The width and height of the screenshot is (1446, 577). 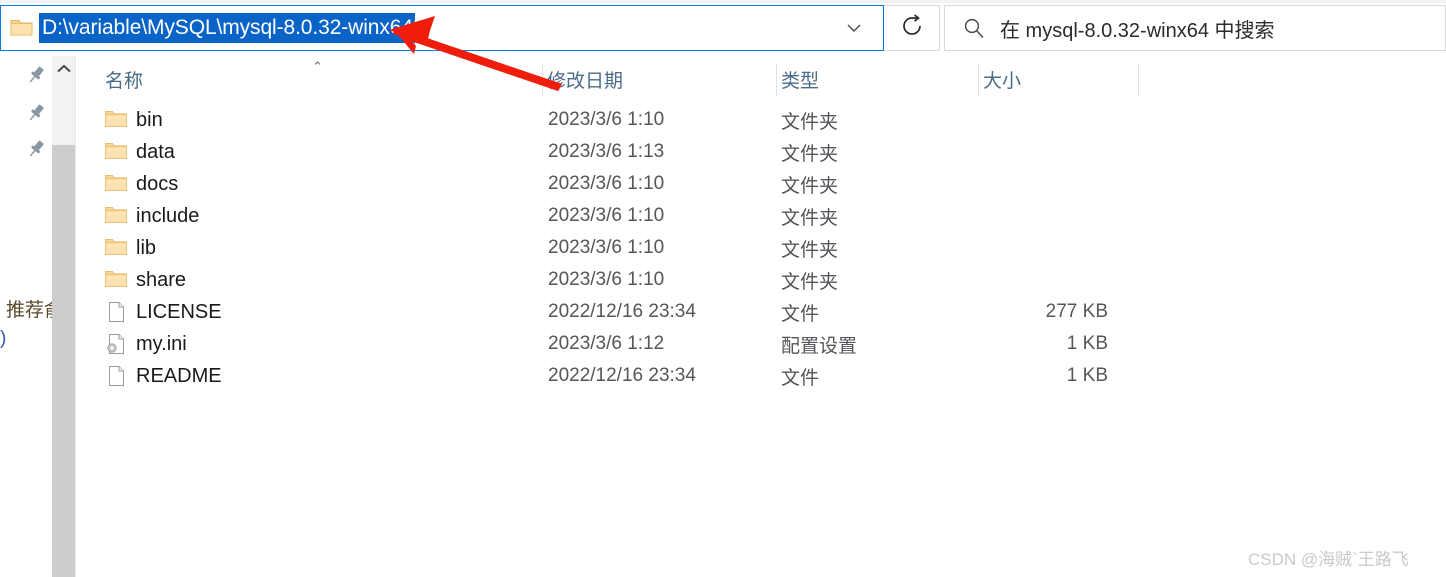 What do you see at coordinates (1137, 30) in the screenshot?
I see `search-placeholder-text: 在 mysql-8.0.32-winx64 中搜索` at bounding box center [1137, 30].